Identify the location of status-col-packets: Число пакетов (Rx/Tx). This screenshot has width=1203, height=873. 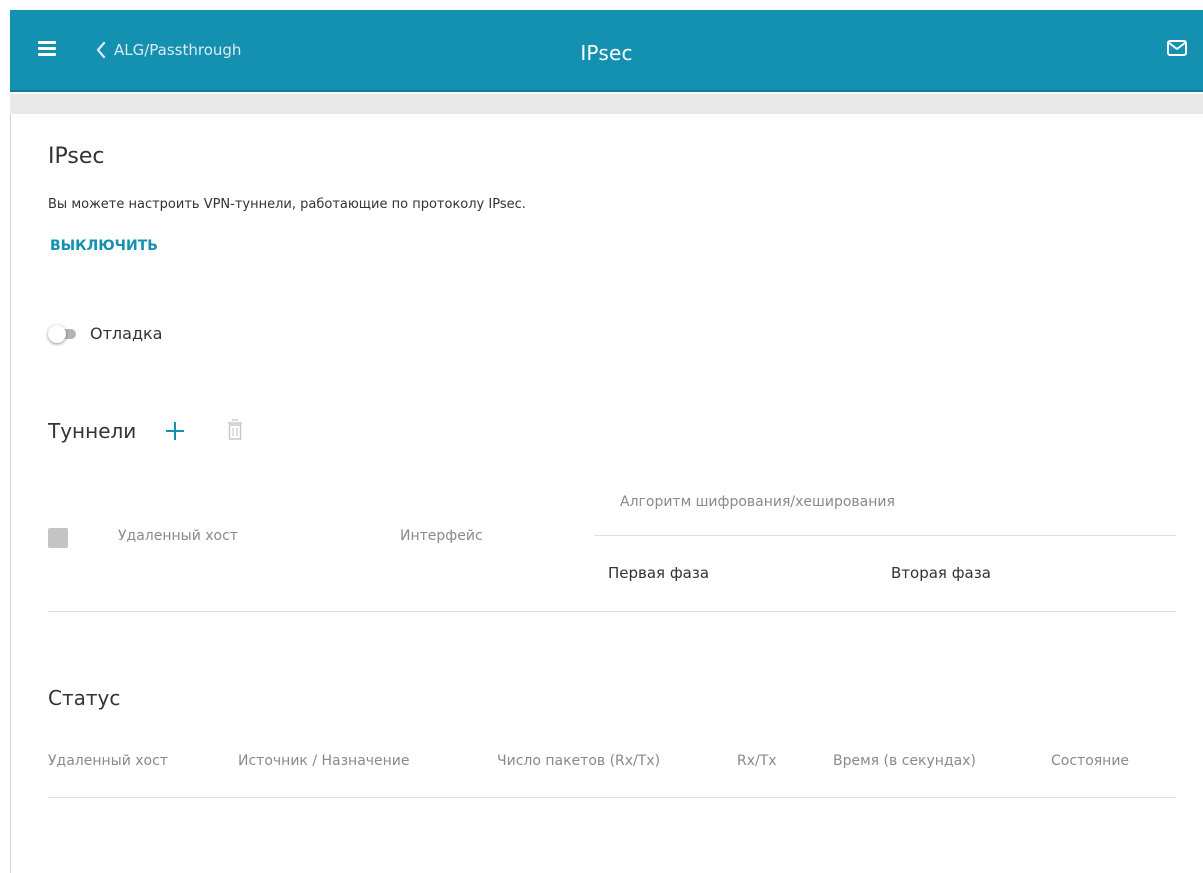
(579, 761).